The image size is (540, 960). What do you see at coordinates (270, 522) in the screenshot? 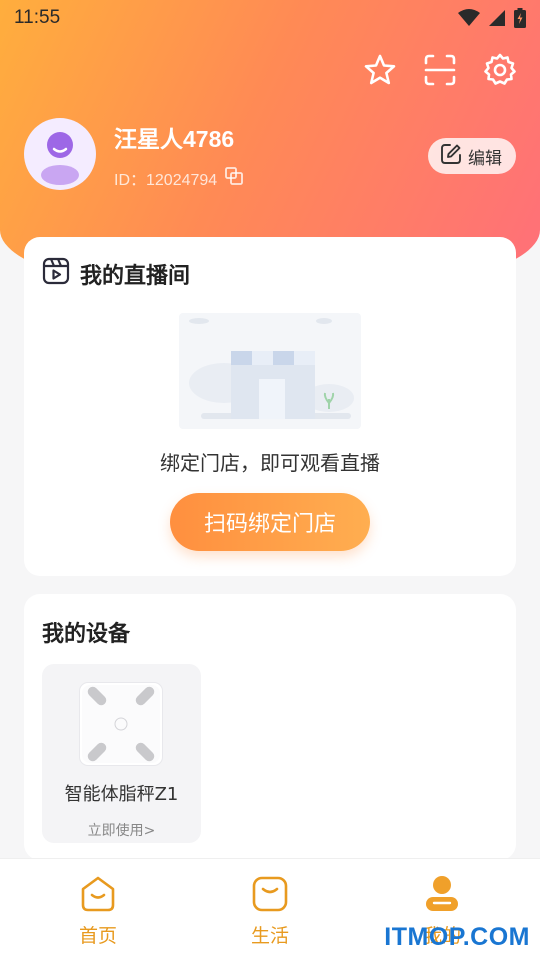
I see `scan-bind-store-button: 扫码绑定门店` at bounding box center [270, 522].